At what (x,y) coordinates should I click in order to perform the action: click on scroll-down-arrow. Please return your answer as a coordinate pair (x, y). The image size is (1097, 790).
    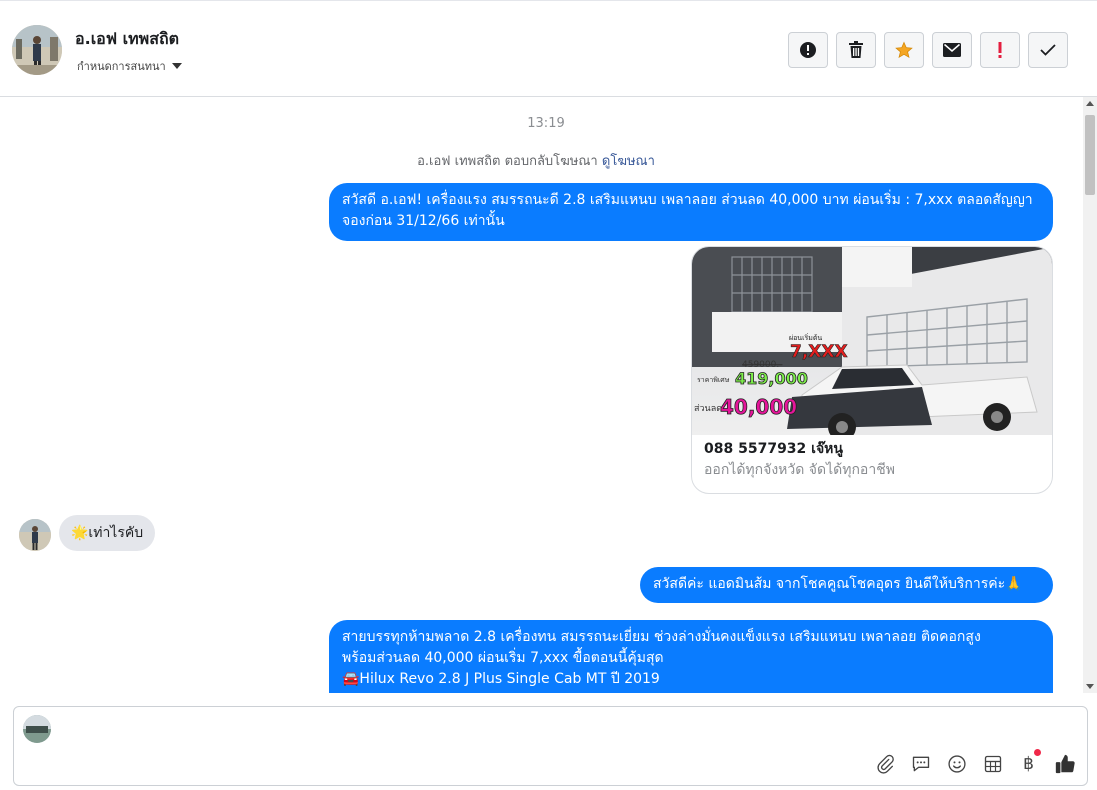
    Looking at the image, I should click on (1090, 686).